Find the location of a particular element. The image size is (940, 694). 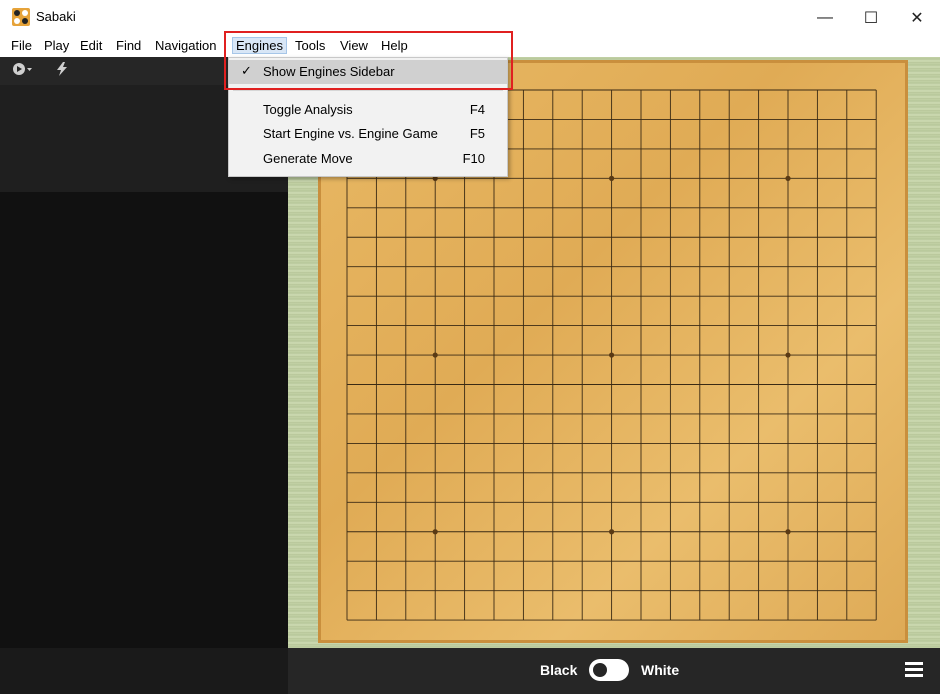

menu-find: Find is located at coordinates (128, 45).